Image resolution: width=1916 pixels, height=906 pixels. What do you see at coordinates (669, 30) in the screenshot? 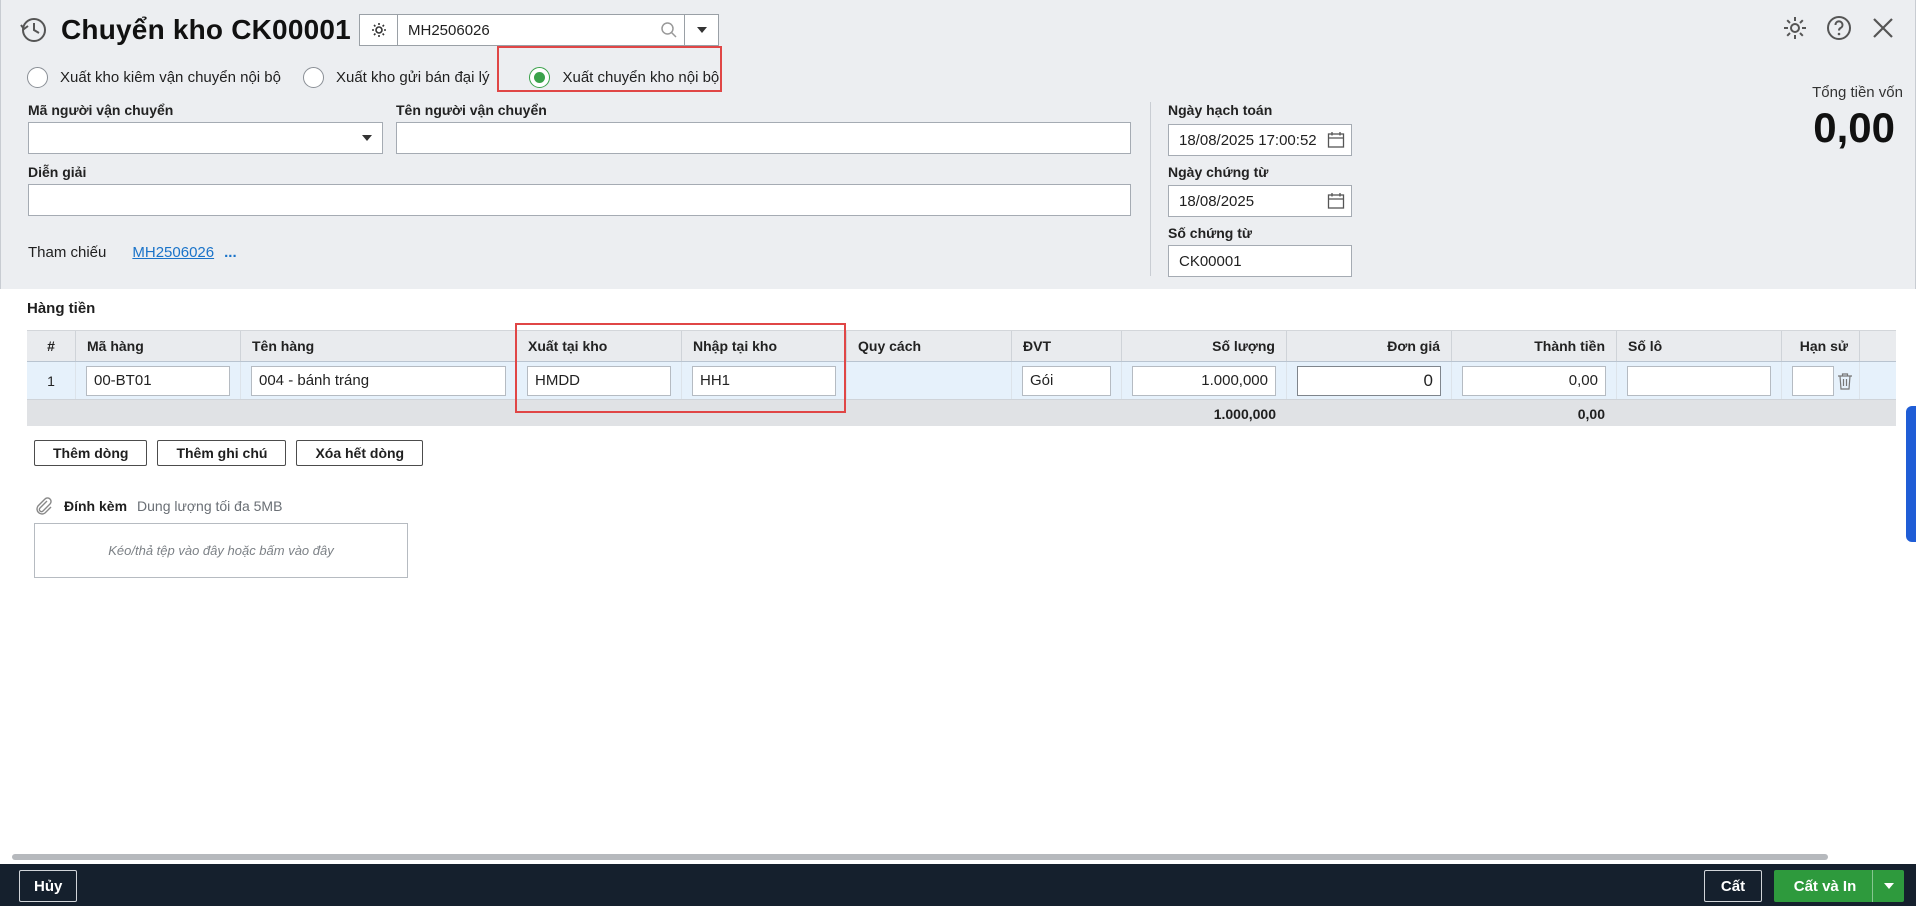
I see `search-icon` at bounding box center [669, 30].